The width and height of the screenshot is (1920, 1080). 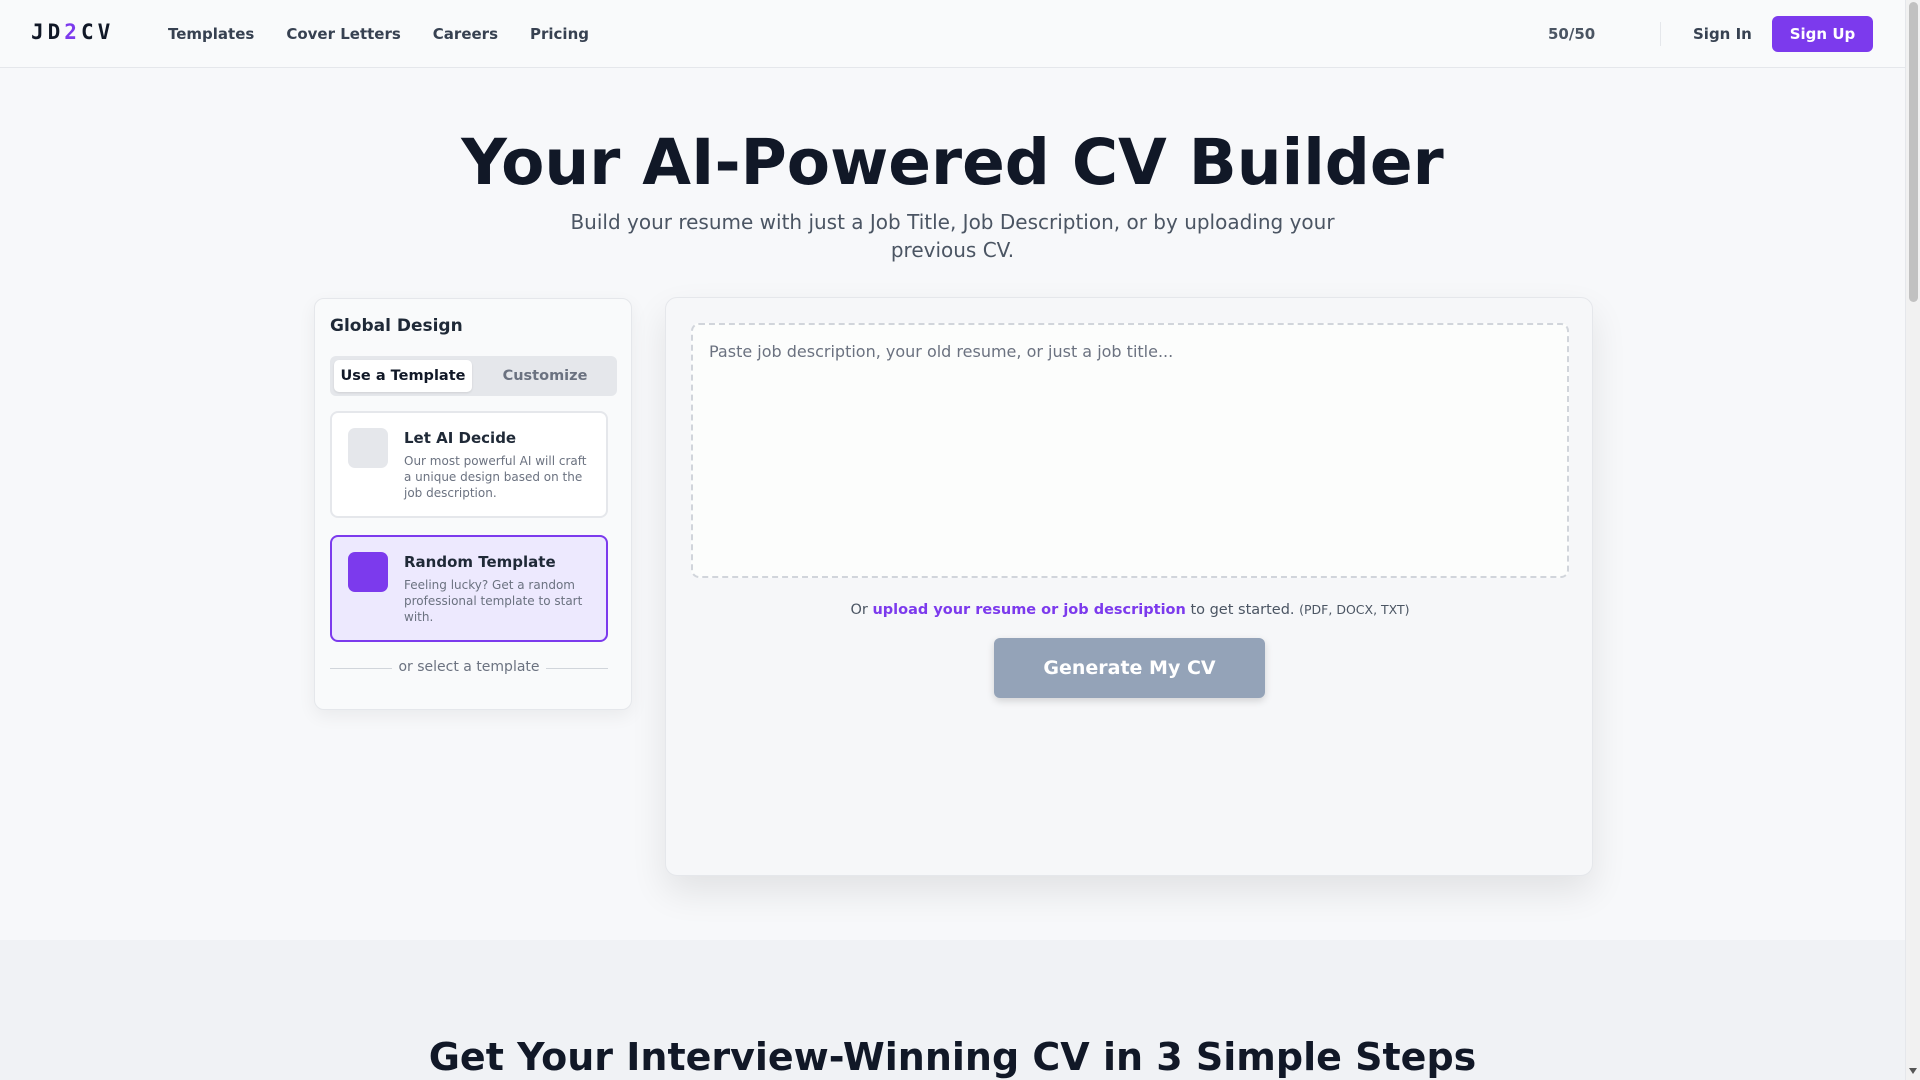 What do you see at coordinates (1912, 540) in the screenshot?
I see `page-scrollbar` at bounding box center [1912, 540].